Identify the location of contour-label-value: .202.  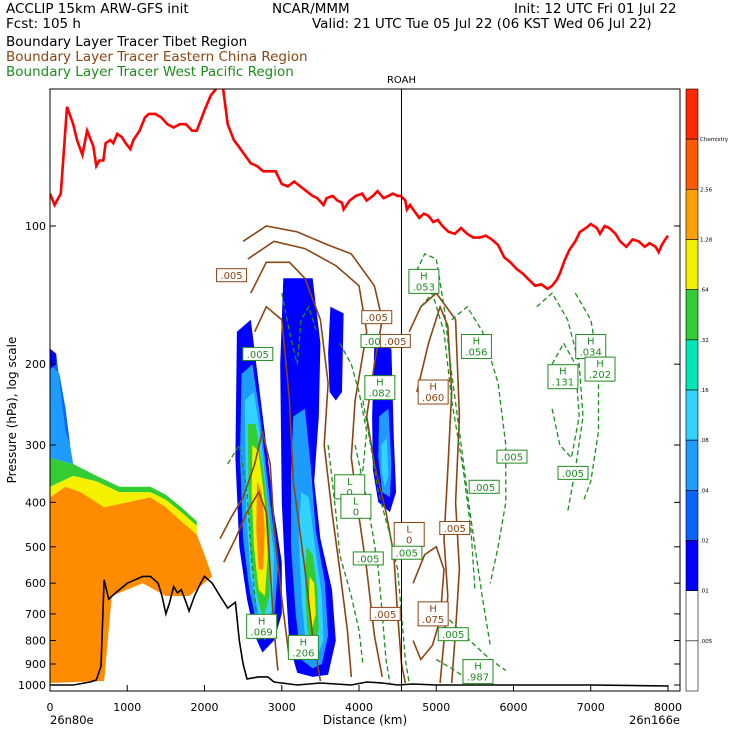
(600, 375).